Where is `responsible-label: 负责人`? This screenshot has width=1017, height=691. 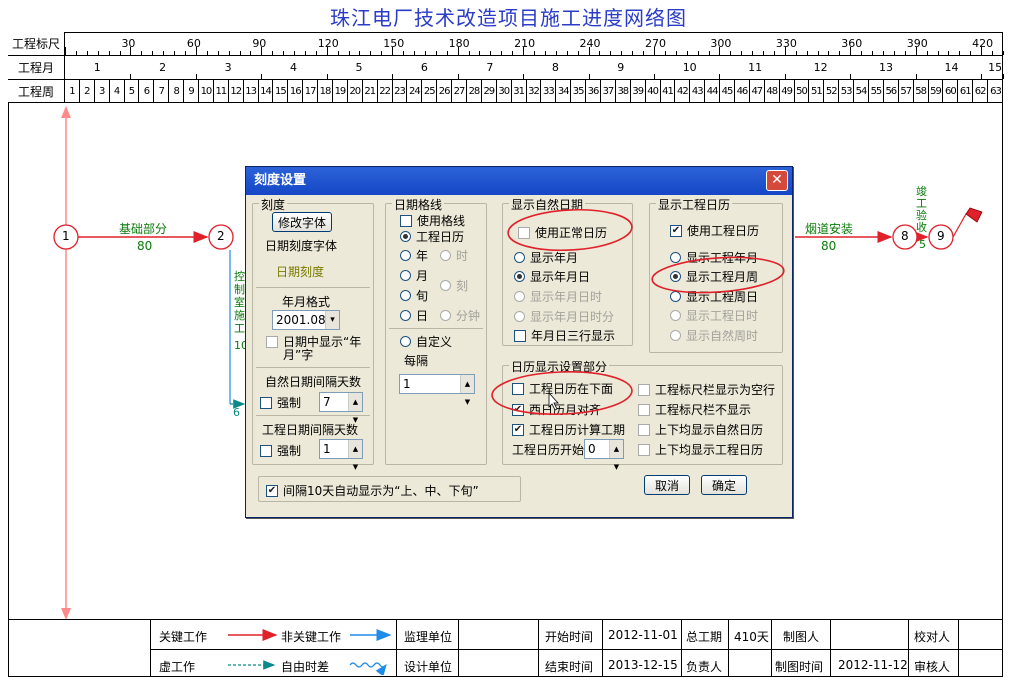 responsible-label: 负责人 is located at coordinates (704, 667).